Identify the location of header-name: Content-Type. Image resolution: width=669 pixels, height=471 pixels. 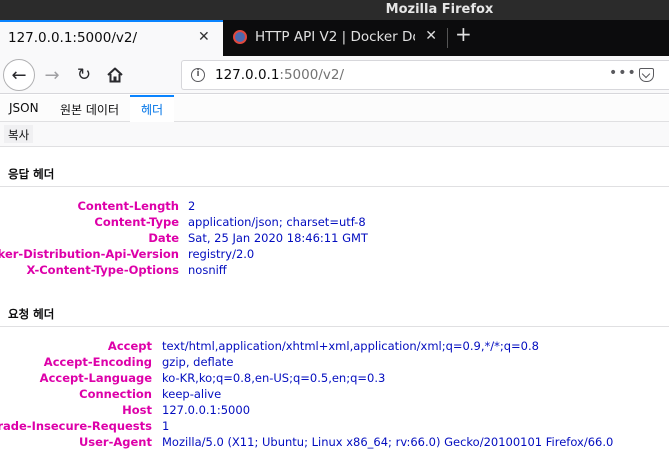
(136, 222).